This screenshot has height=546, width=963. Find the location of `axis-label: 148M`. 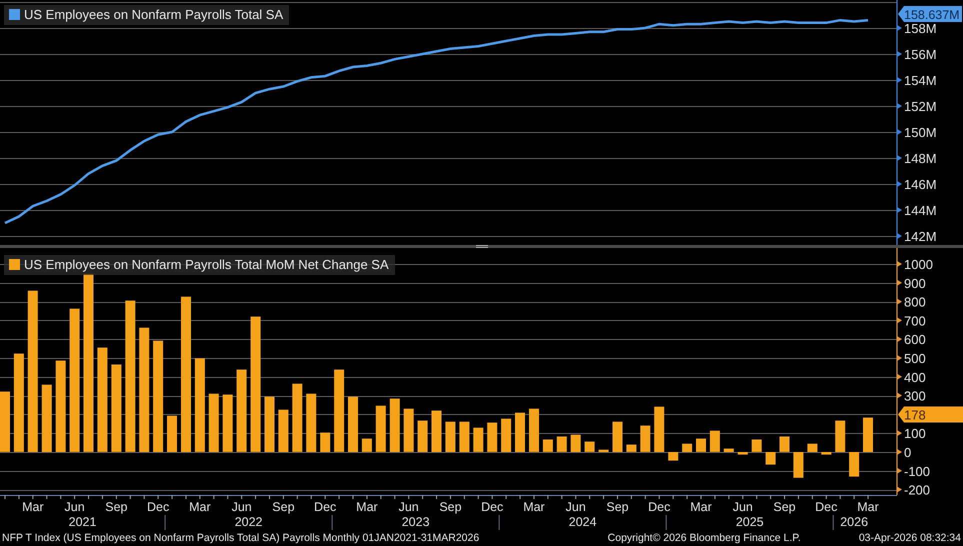

axis-label: 148M is located at coordinates (920, 158).